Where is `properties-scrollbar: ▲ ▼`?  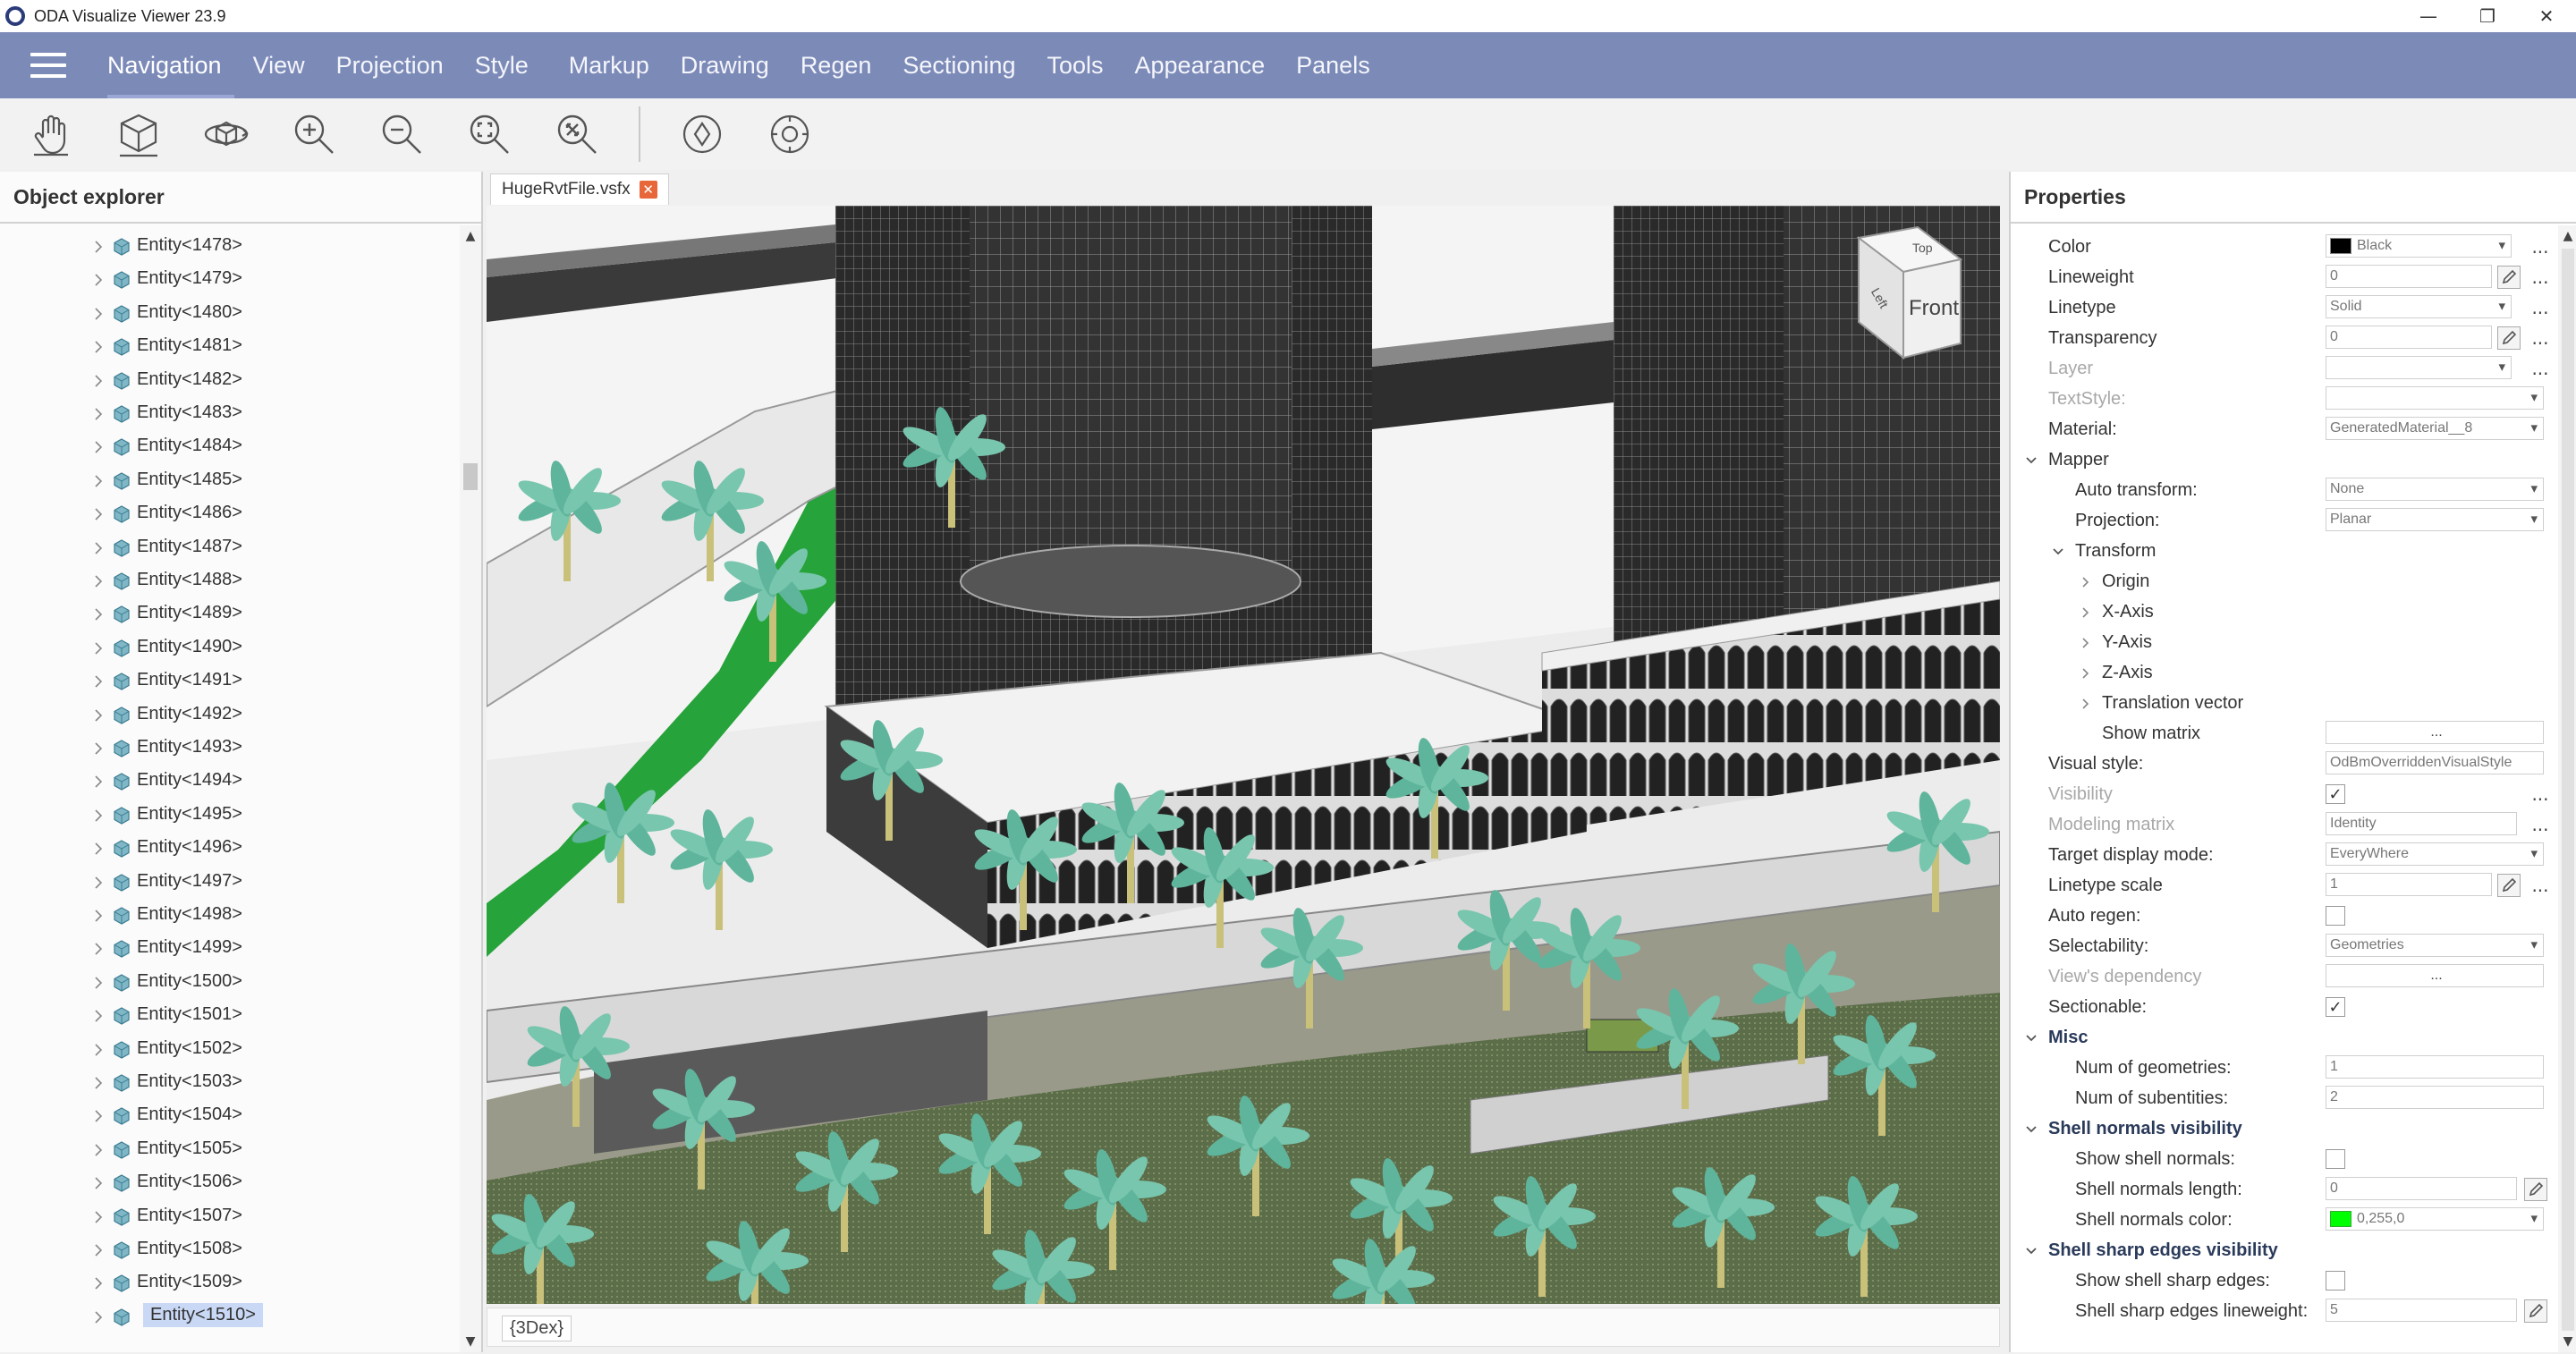 properties-scrollbar: ▲ ▼ is located at coordinates (2567, 788).